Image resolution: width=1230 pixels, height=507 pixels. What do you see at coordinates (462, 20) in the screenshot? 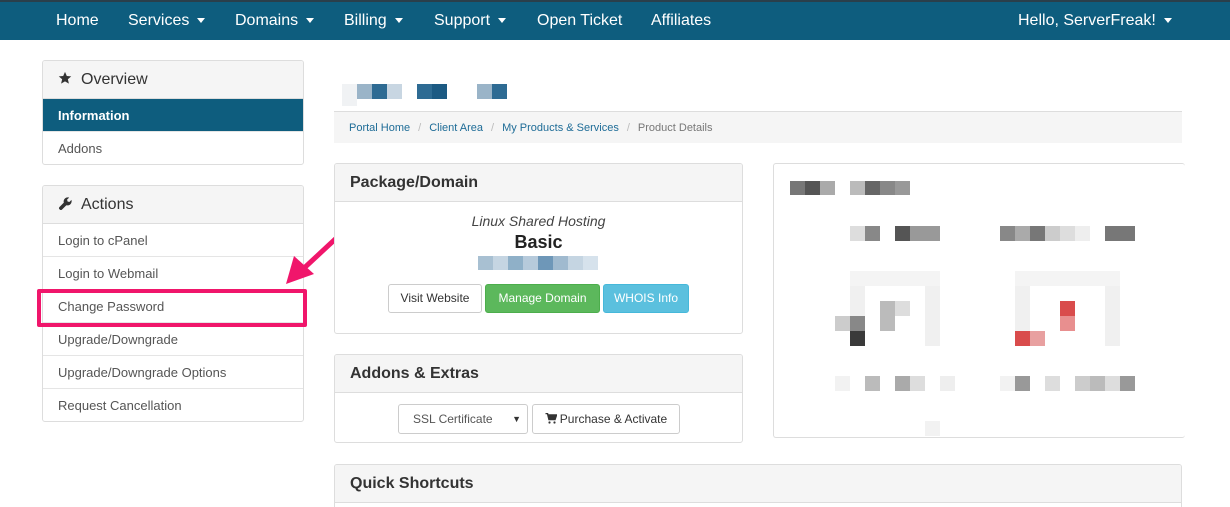
I see `nav-support-label: Support` at bounding box center [462, 20].